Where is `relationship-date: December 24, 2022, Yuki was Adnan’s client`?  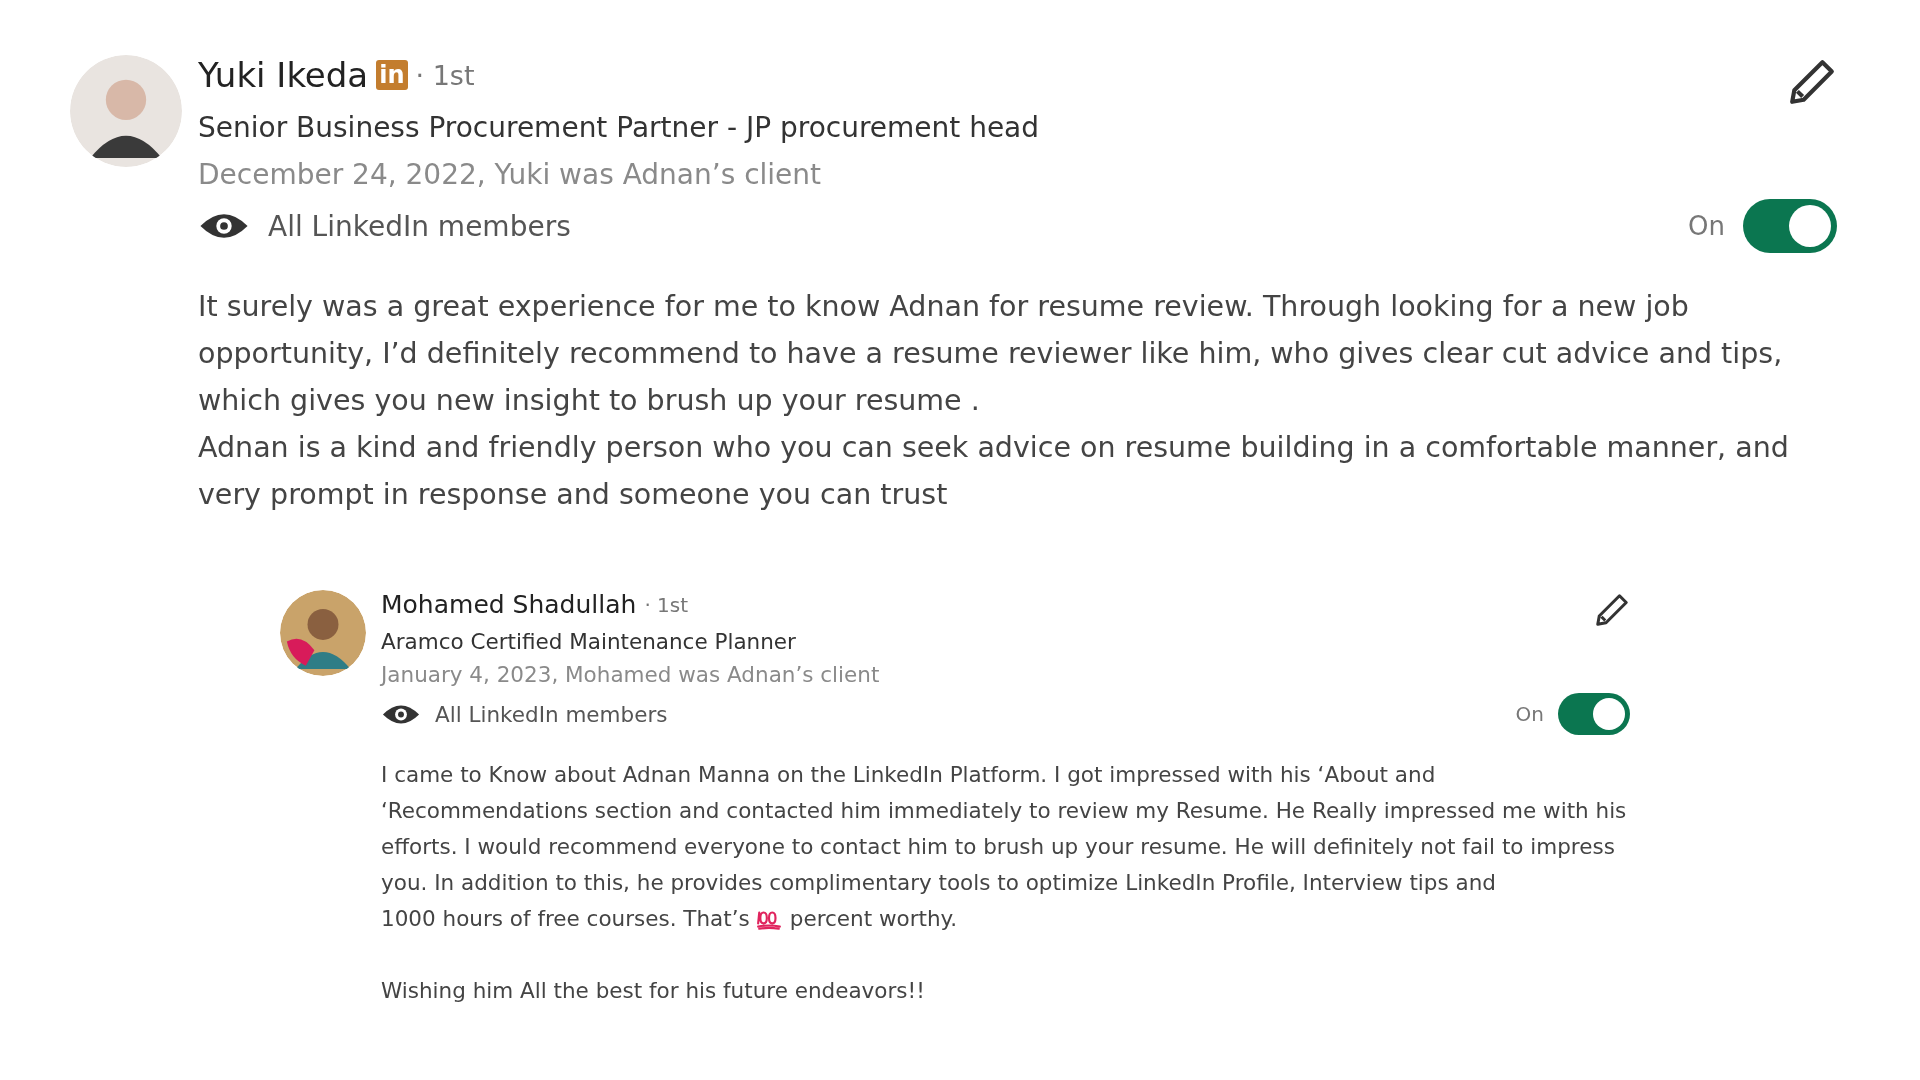 relationship-date: December 24, 2022, Yuki was Adnan’s client is located at coordinates (510, 174).